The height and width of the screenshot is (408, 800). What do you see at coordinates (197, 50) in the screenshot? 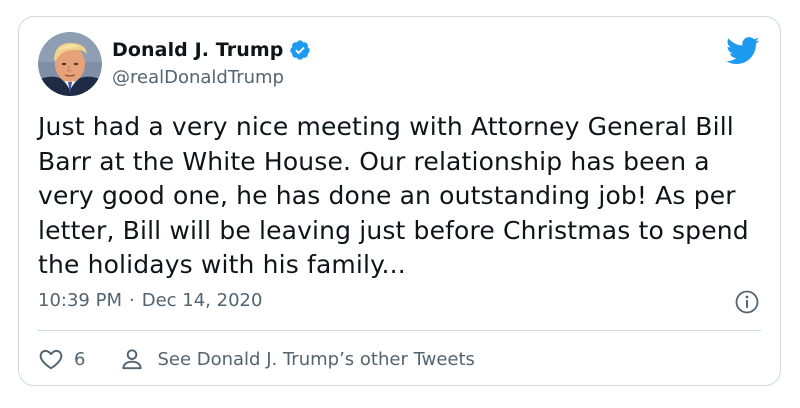
I see `author-display-name: Donald J. Trump` at bounding box center [197, 50].